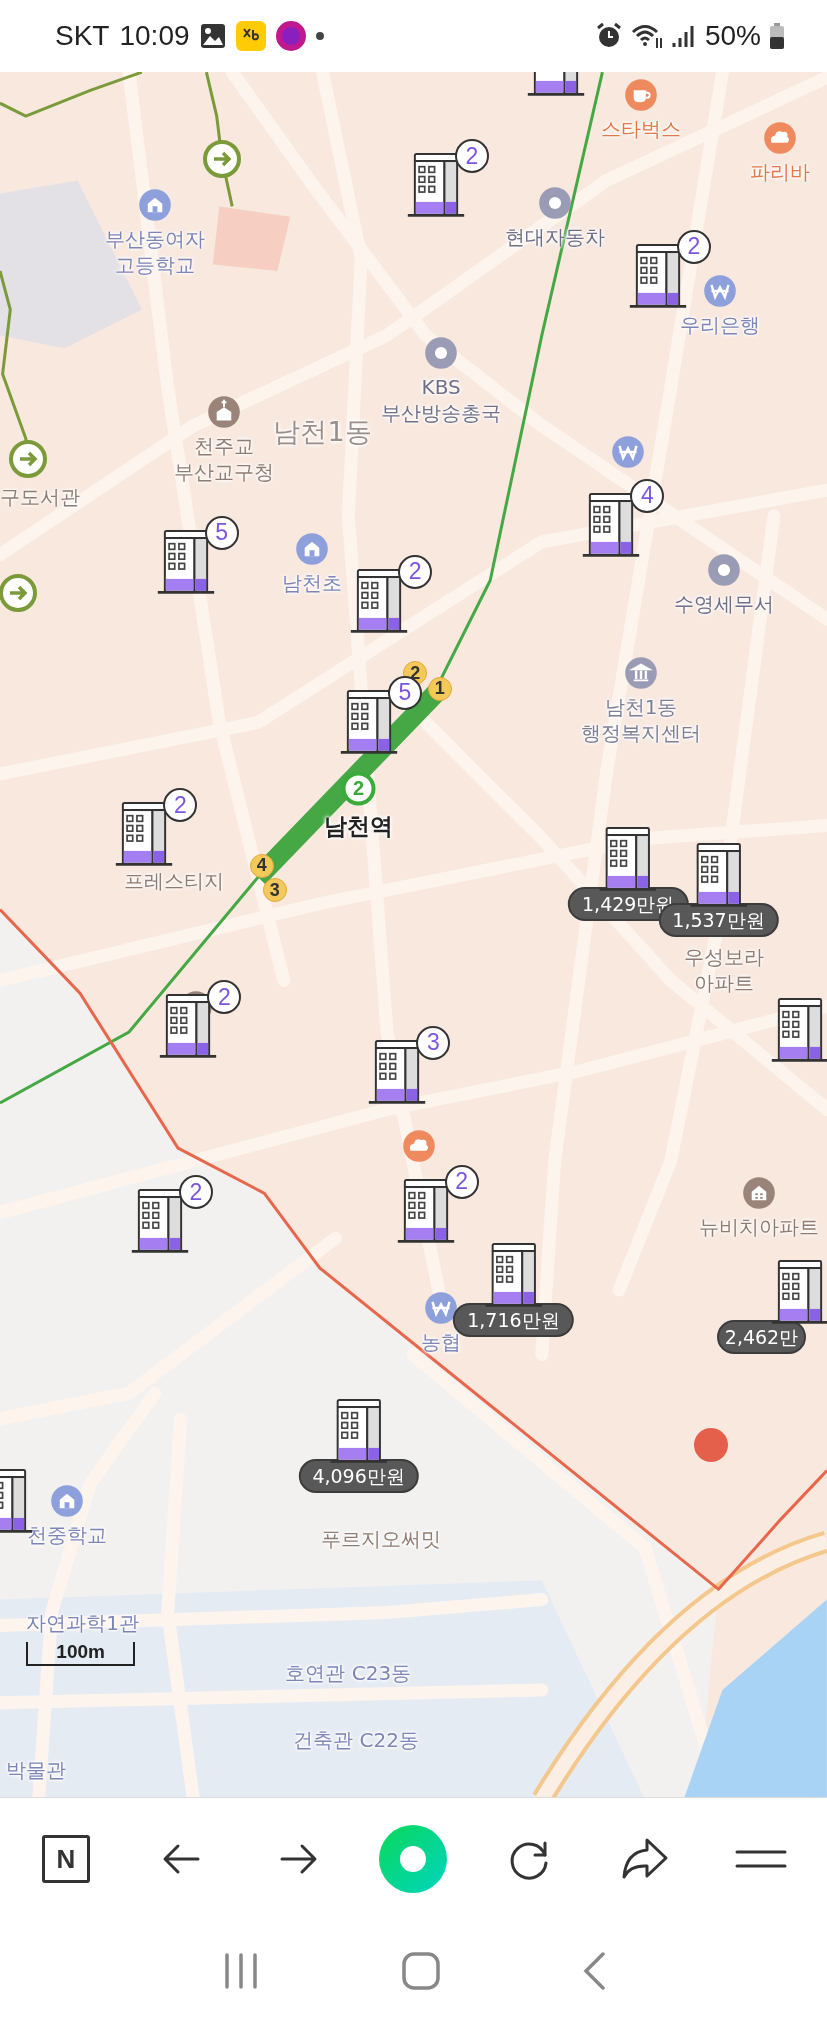  I want to click on image-icon, so click(212, 36).